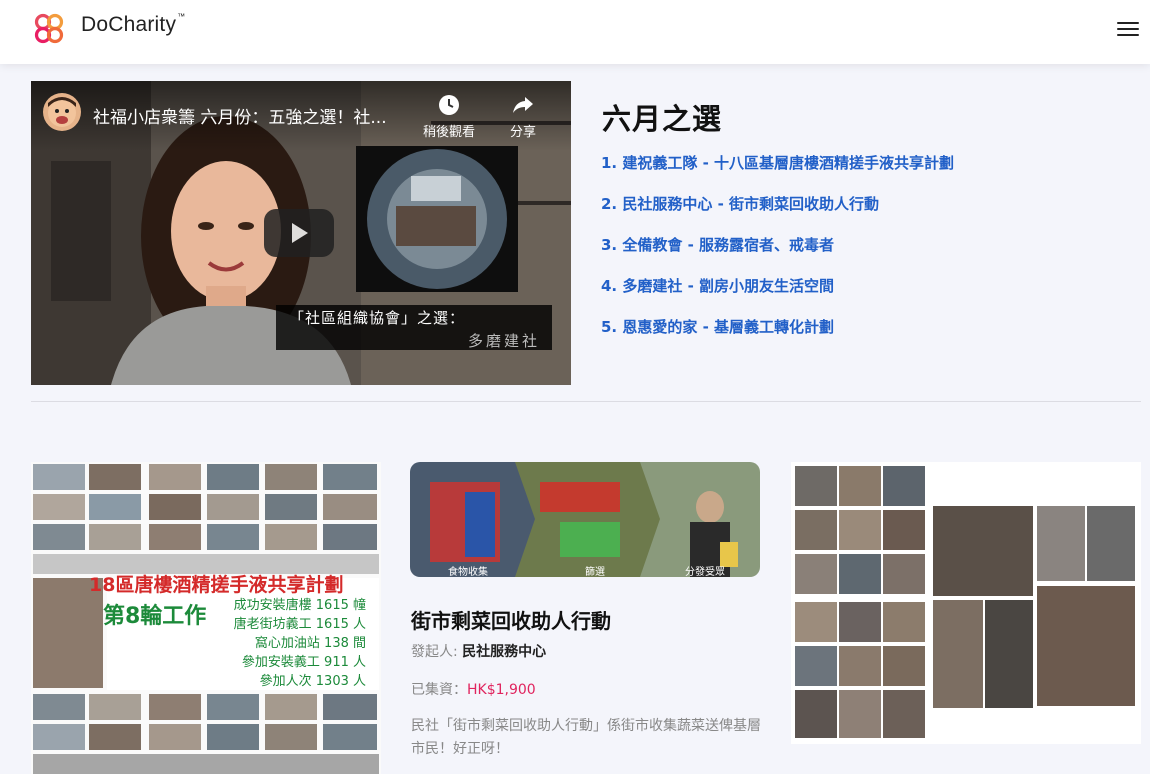 The width and height of the screenshot is (1150, 774). What do you see at coordinates (181, 16) in the screenshot?
I see `trademark: ™` at bounding box center [181, 16].